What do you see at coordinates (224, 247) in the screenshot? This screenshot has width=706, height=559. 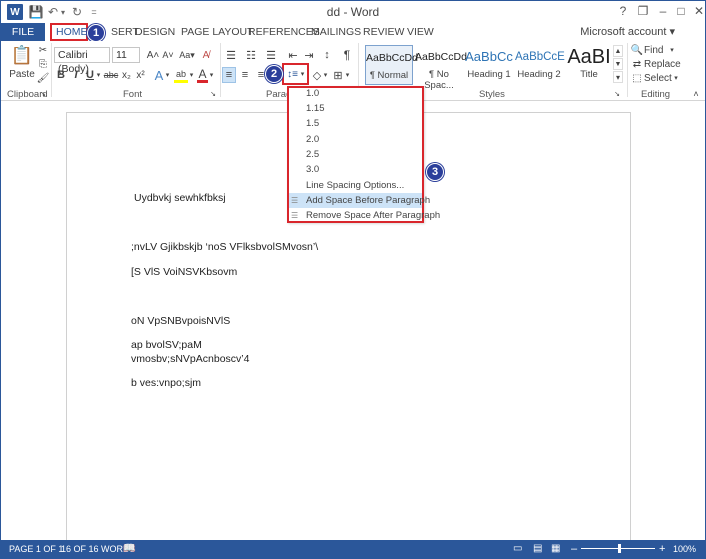 I see `document-line: ;nvLV Gjikbskjb ‘noS VFlksbvolSMvosn’\` at bounding box center [224, 247].